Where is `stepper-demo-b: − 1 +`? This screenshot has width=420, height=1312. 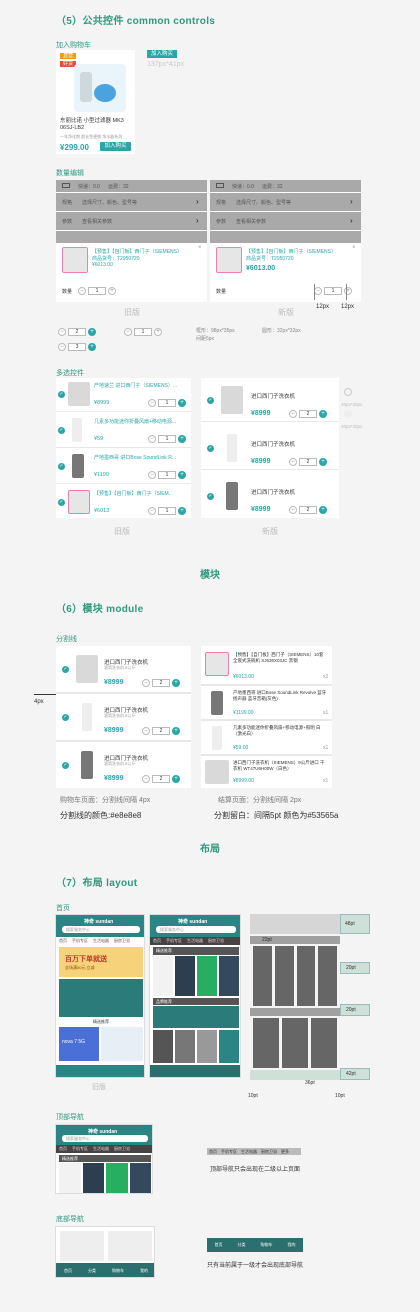
stepper-demo-b: − 1 + is located at coordinates (143, 332).